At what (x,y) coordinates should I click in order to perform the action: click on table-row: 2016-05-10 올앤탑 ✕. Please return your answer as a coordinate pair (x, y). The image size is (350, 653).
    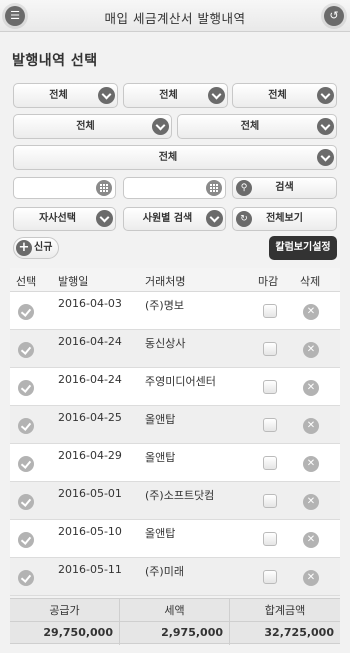
    Looking at the image, I should click on (175, 539).